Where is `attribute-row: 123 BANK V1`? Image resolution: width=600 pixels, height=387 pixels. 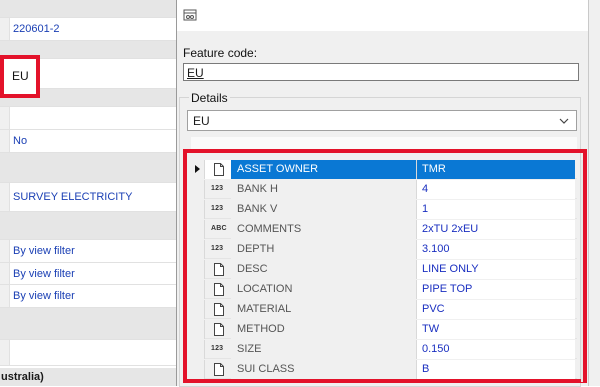
attribute-row: 123 BANK V1 is located at coordinates (384, 209).